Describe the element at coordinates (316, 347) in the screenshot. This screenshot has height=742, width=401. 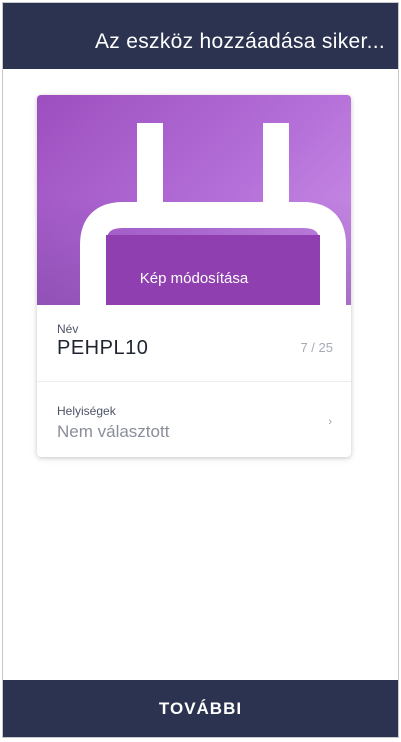
I see `character-counter: 7 / 25` at that location.